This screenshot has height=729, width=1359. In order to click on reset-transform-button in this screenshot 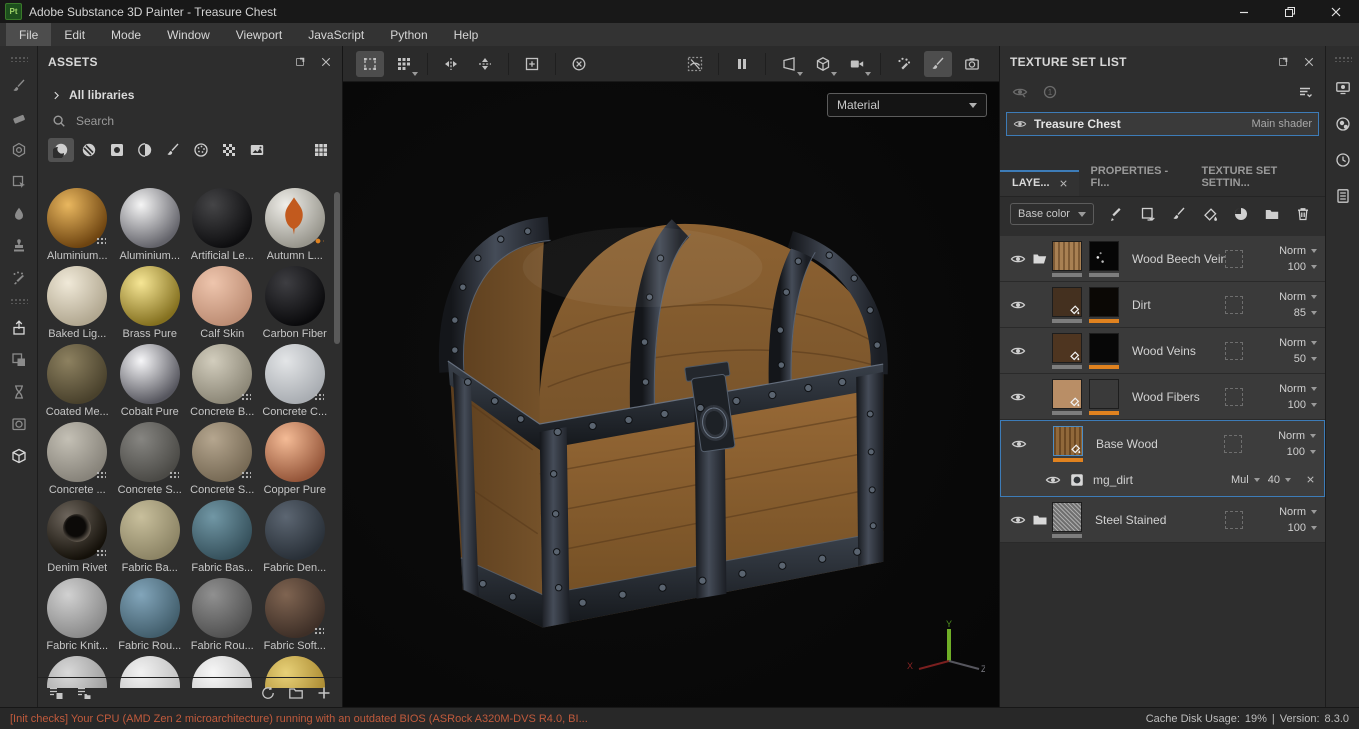, I will do `click(579, 64)`.